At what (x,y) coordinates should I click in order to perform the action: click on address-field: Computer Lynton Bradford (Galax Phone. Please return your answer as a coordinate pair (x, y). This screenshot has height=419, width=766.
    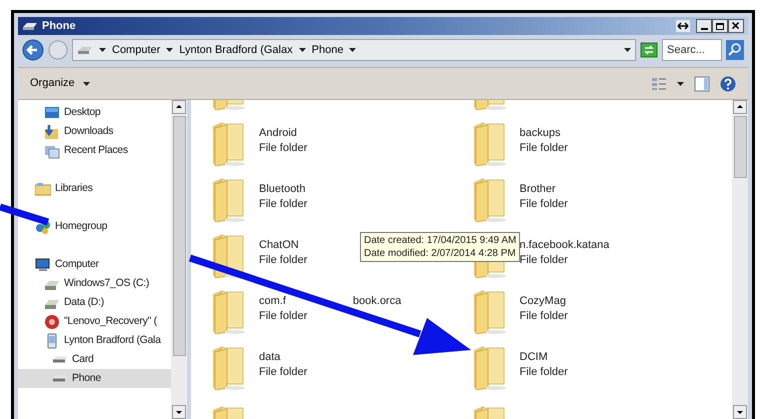
    Looking at the image, I should click on (354, 50).